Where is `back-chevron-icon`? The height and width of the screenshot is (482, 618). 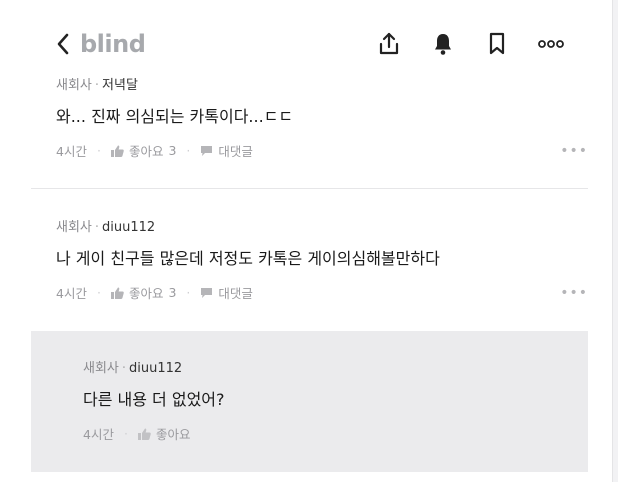
back-chevron-icon is located at coordinates (63, 44).